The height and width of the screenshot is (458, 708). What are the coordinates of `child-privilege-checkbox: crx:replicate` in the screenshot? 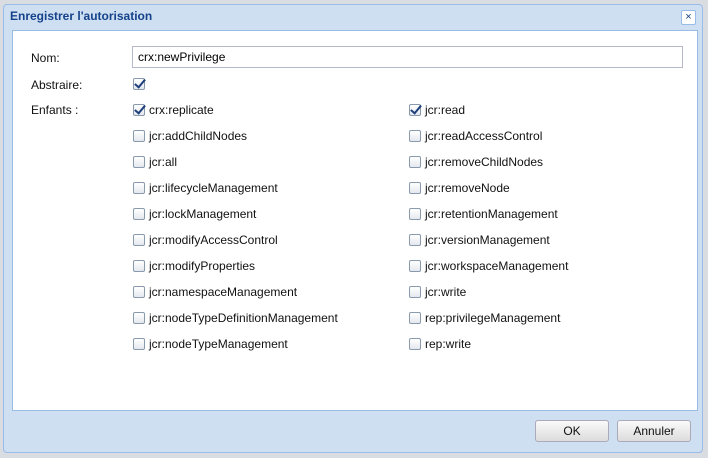 It's located at (173, 110).